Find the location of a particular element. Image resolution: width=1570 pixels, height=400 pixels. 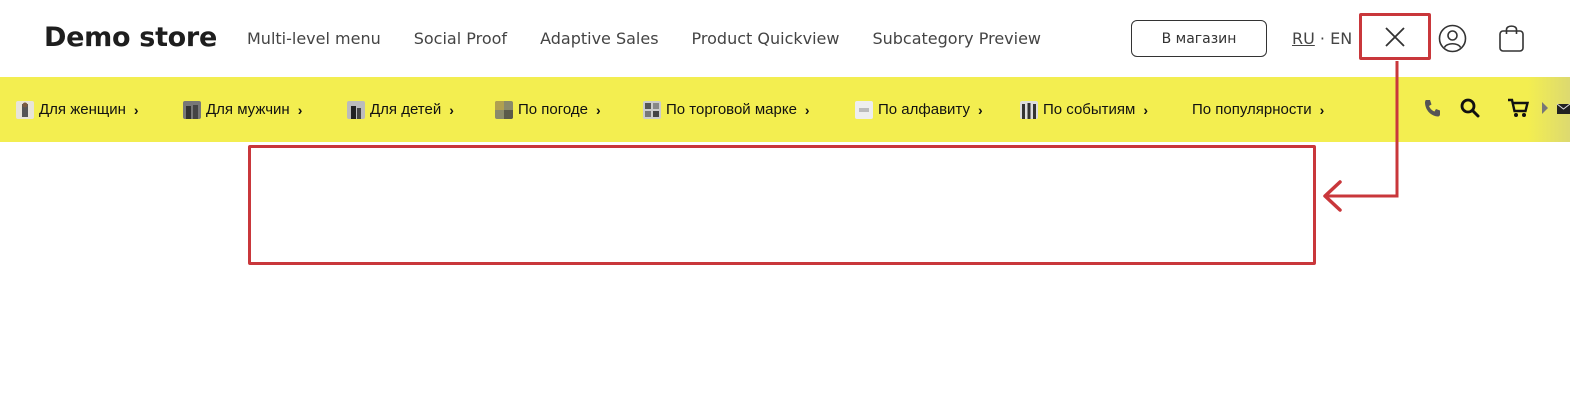

phone-button is located at coordinates (1432, 110).